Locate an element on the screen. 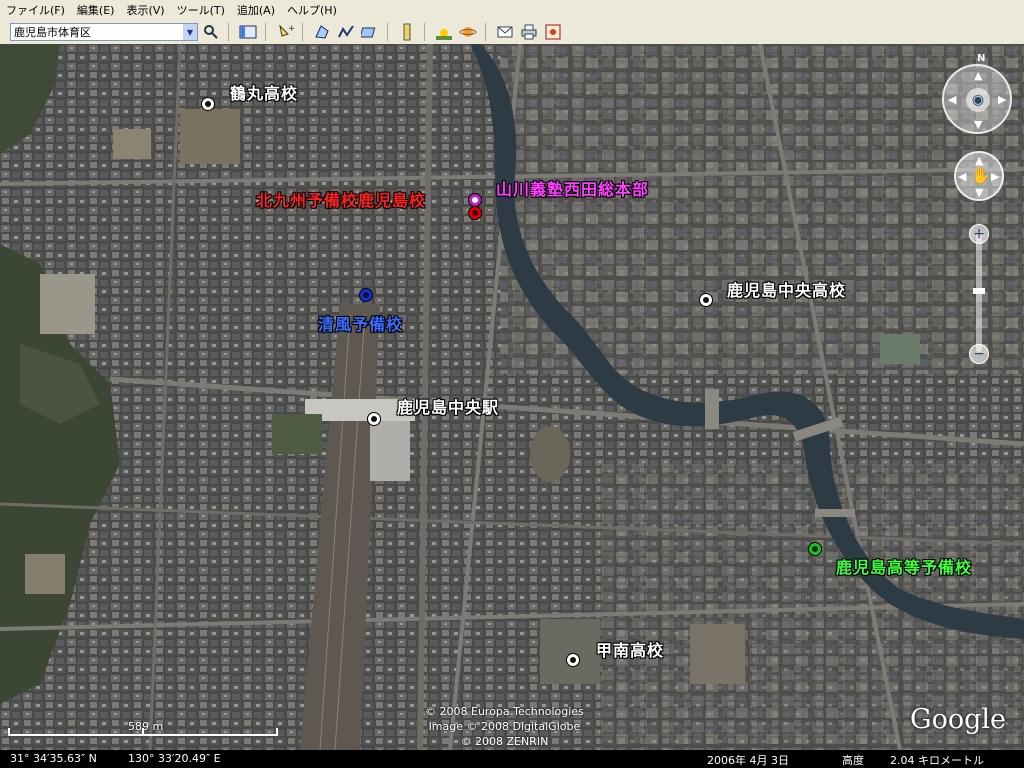 Image resolution: width=1024 pixels, height=768 pixels. print-icon is located at coordinates (529, 32).